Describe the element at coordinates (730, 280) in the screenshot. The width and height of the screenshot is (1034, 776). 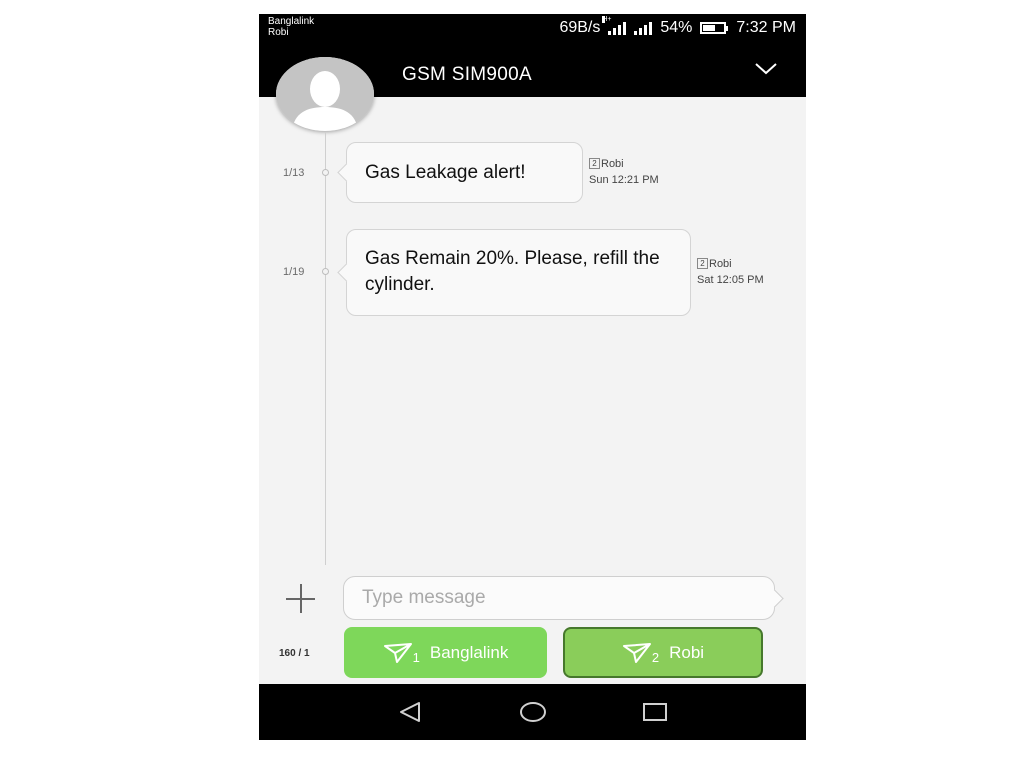
I see `message-timestamp: Sat 12:05 PM` at that location.